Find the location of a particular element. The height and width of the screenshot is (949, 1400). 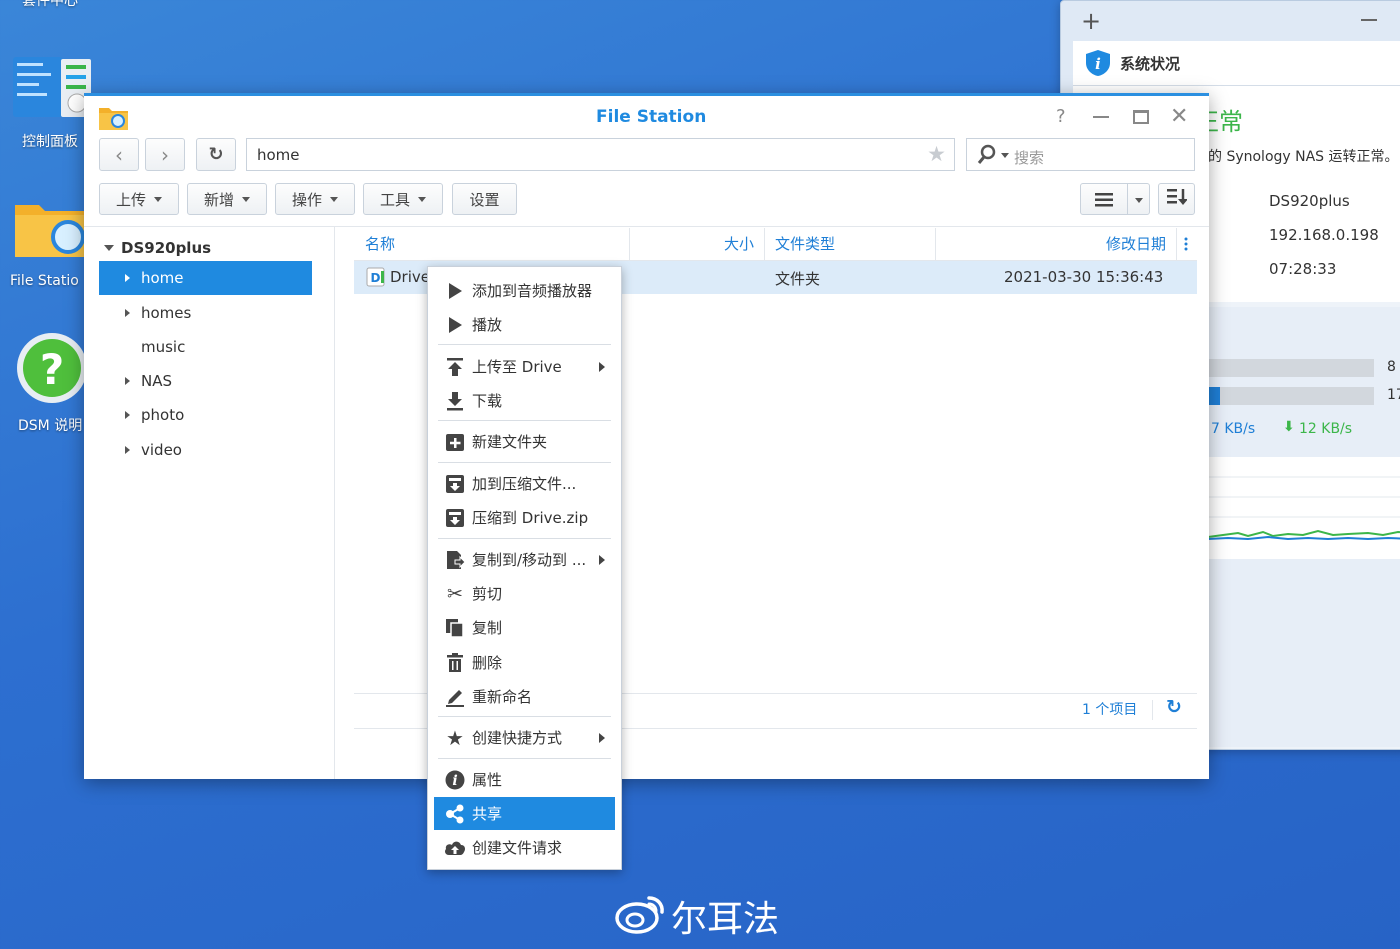

view-dropdown-caret is located at coordinates (1139, 200).